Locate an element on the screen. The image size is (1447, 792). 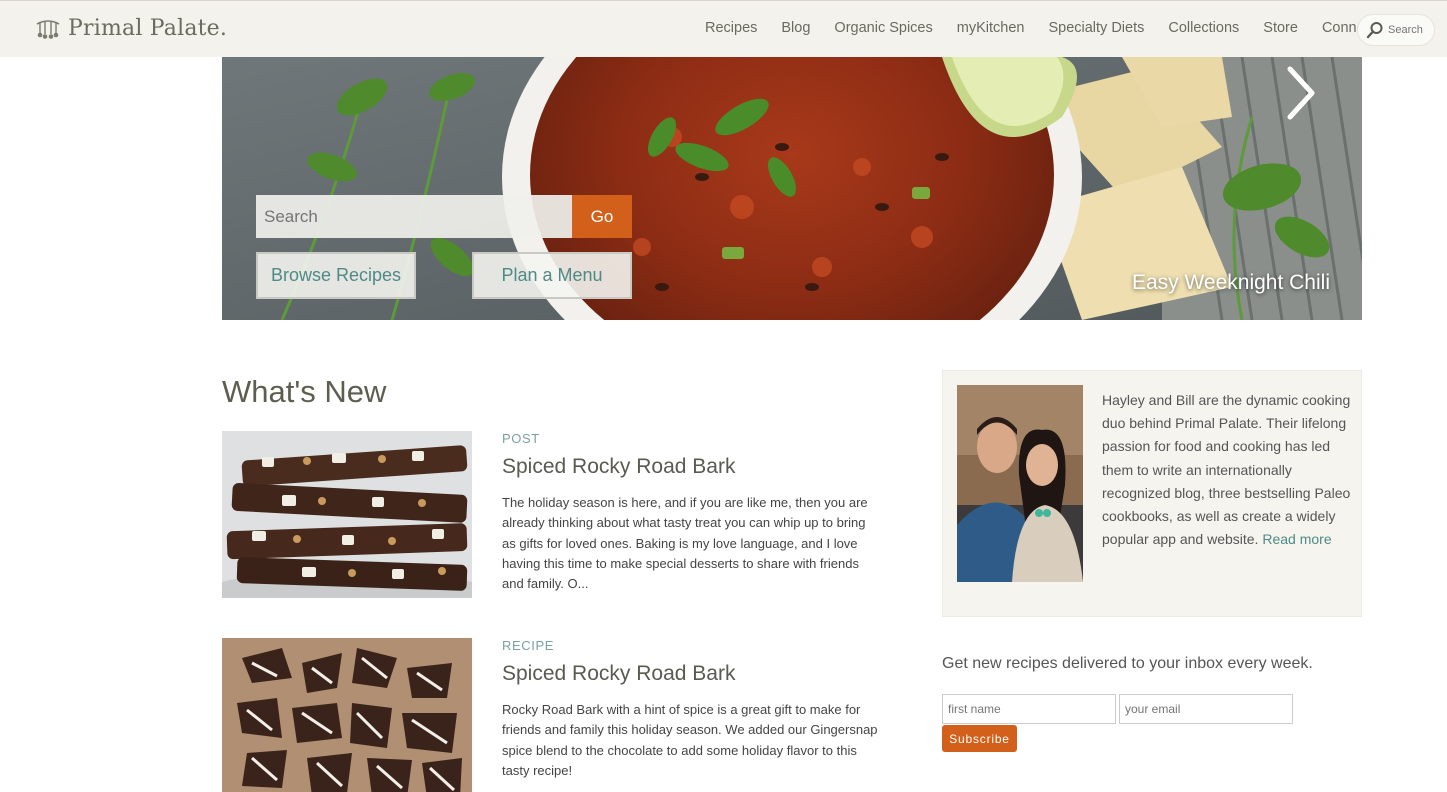
chevron-right-icon is located at coordinates (1300, 93).